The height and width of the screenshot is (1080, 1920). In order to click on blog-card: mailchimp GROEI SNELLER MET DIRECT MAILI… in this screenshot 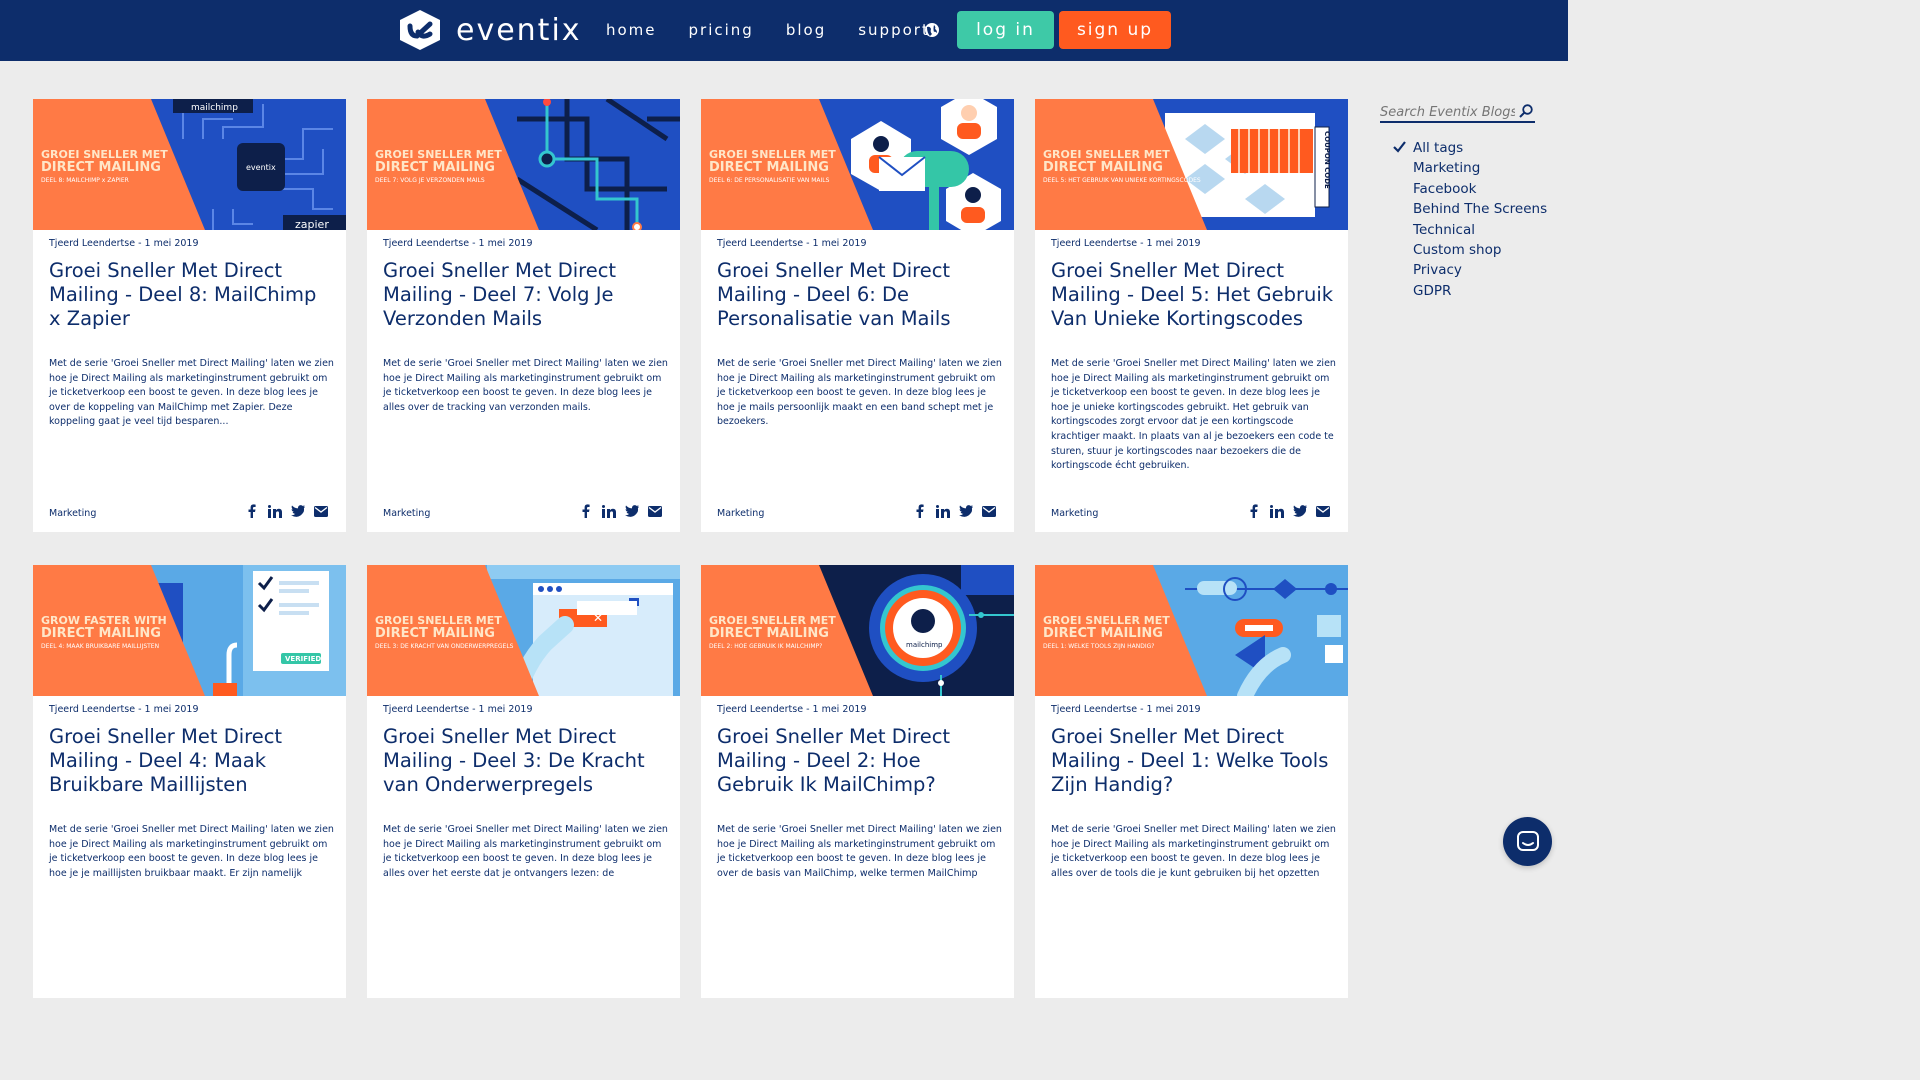, I will do `click(857, 781)`.